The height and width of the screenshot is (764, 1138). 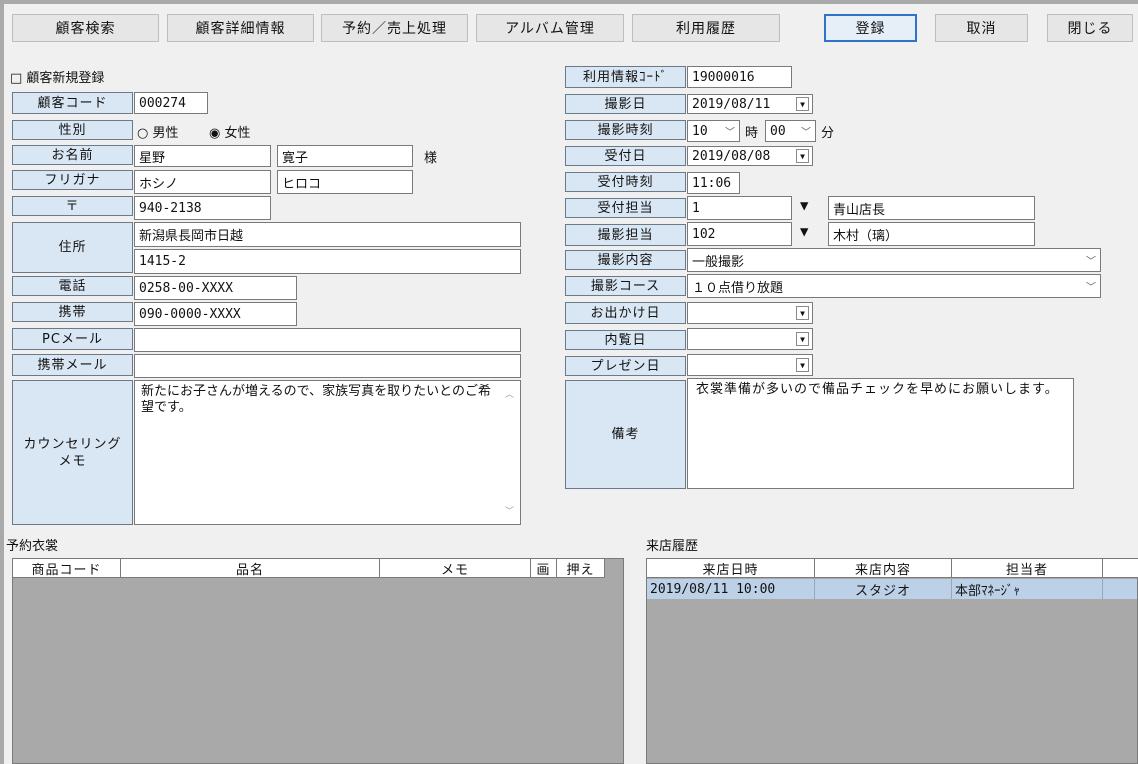 What do you see at coordinates (731, 156) in the screenshot?
I see `reception-date-value: 2019/08/08` at bounding box center [731, 156].